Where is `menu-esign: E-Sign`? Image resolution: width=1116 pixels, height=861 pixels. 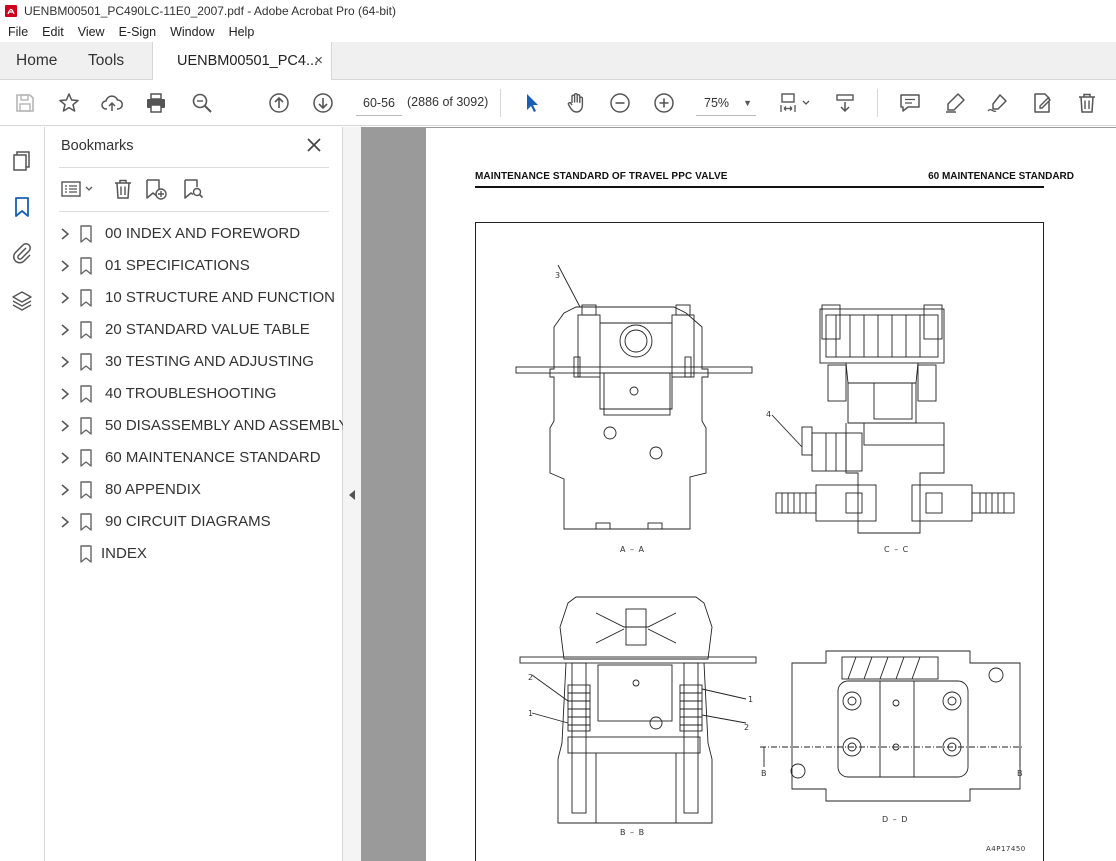
menu-esign: E-Sign is located at coordinates (138, 32).